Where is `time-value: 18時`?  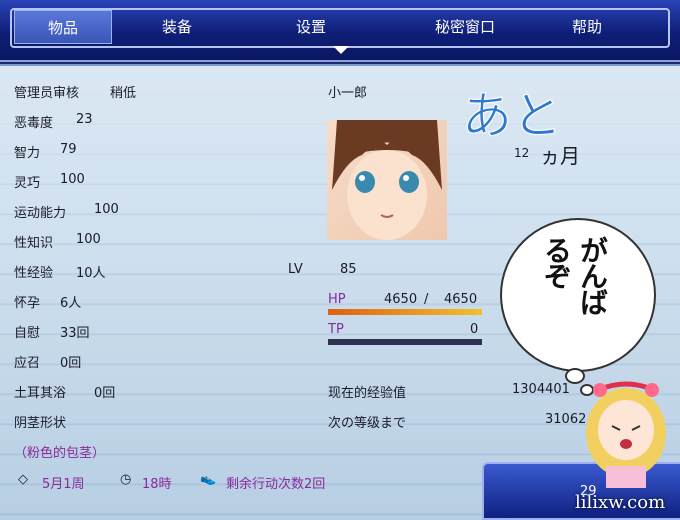
time-value: 18時 is located at coordinates (157, 484).